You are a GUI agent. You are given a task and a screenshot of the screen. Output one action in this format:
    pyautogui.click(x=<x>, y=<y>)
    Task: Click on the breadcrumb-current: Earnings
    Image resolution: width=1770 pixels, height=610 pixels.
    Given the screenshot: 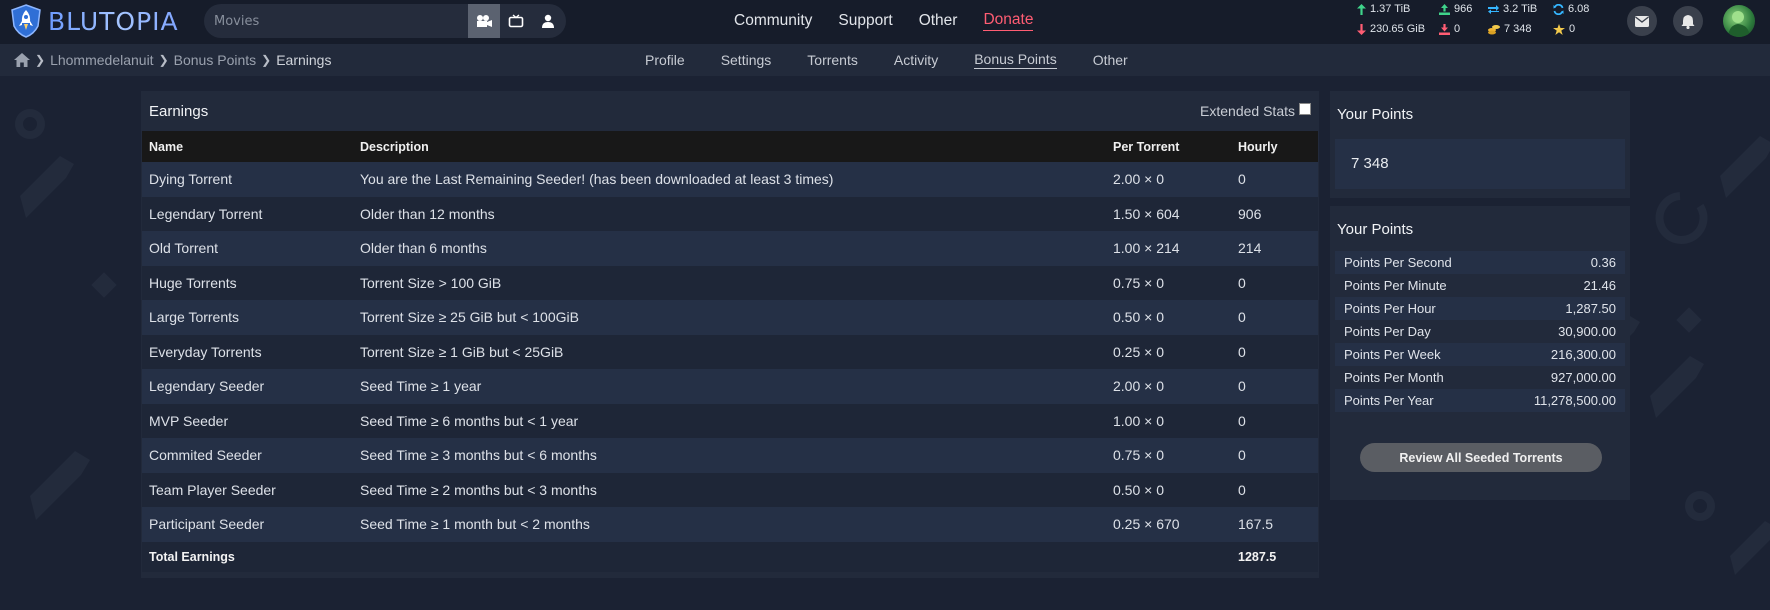 What is the action you would take?
    pyautogui.click(x=304, y=60)
    